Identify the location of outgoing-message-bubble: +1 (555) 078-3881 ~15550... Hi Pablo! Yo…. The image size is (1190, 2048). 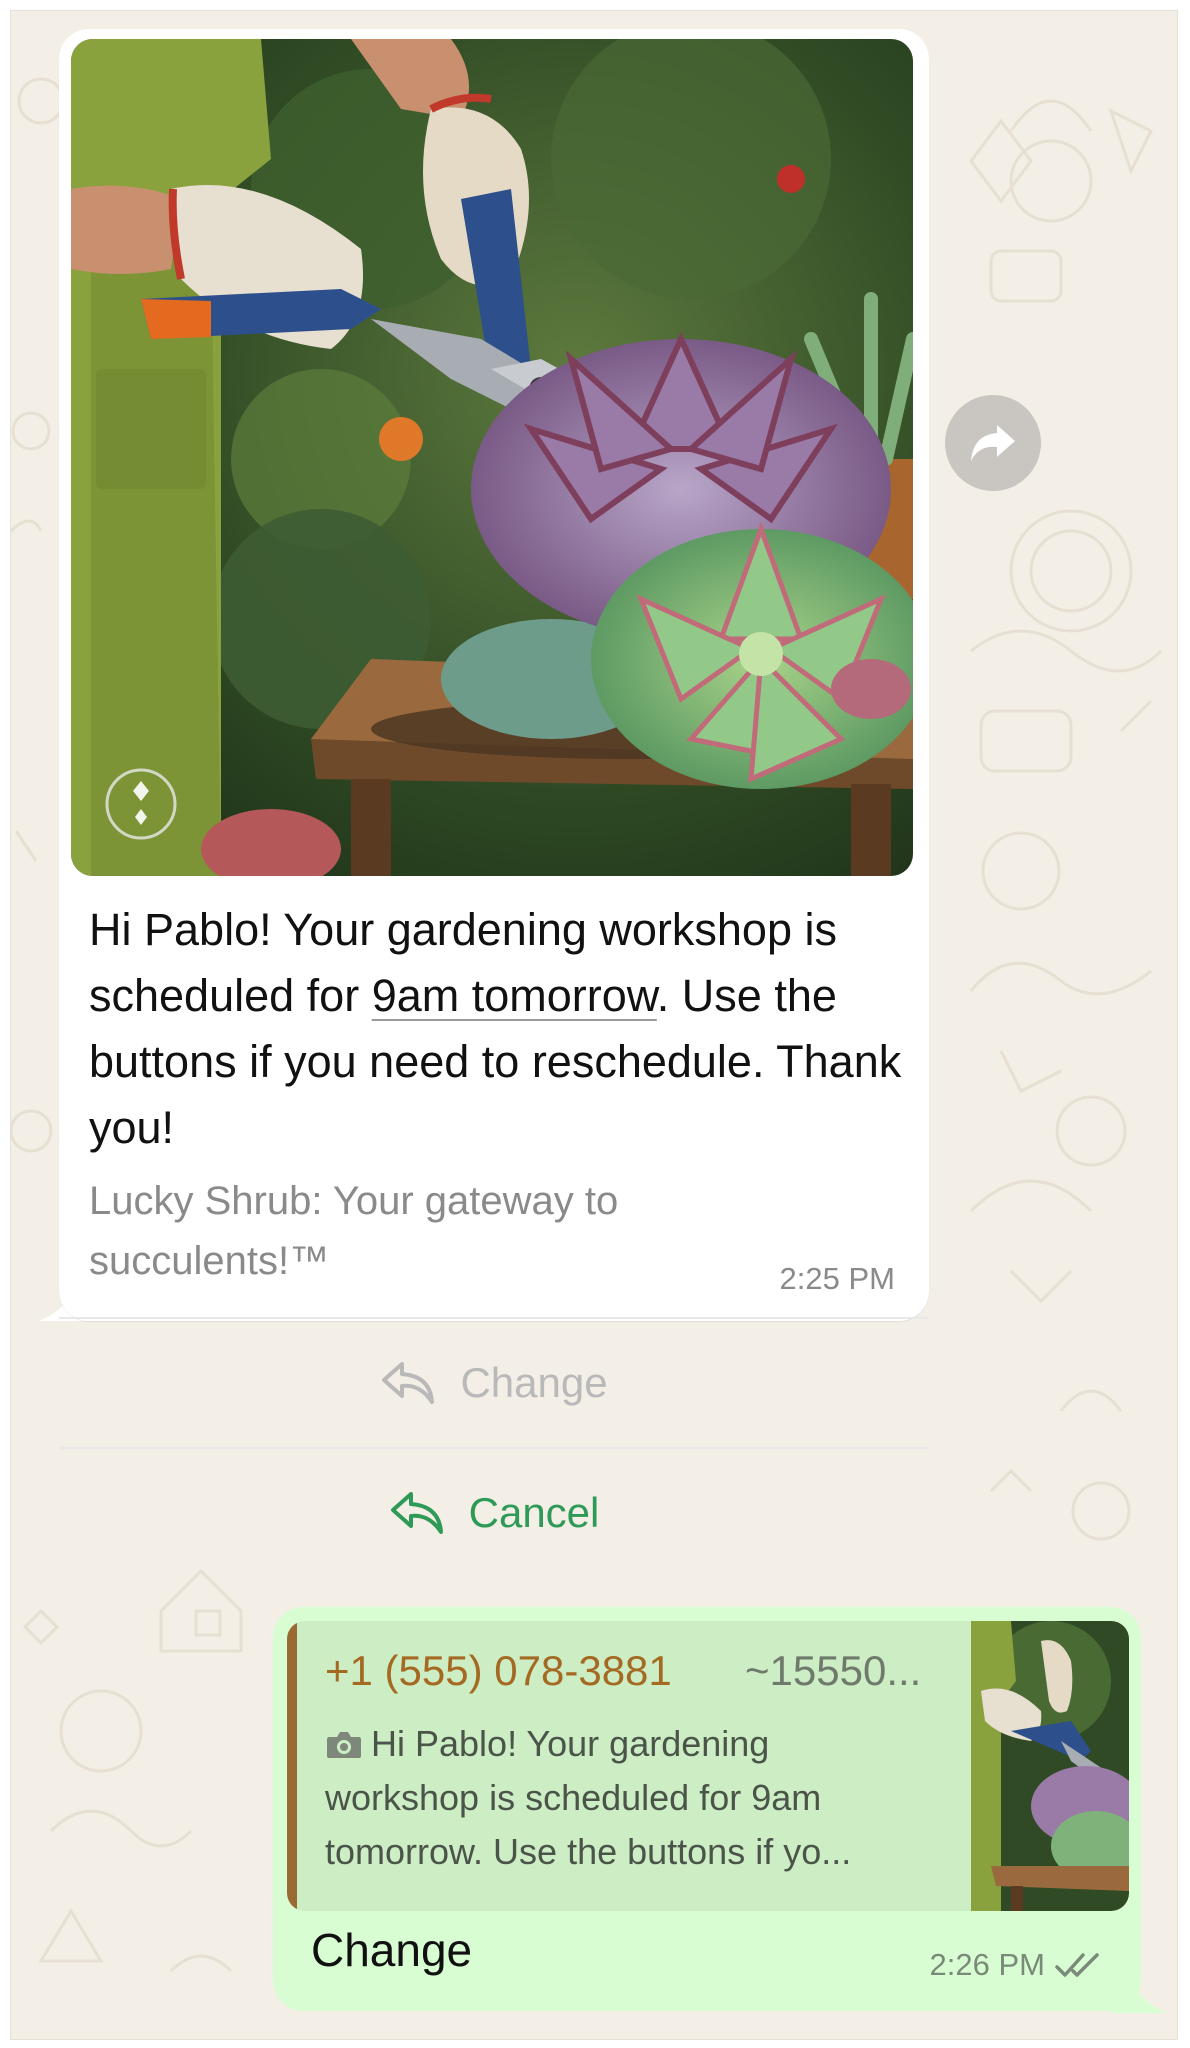
(707, 1809).